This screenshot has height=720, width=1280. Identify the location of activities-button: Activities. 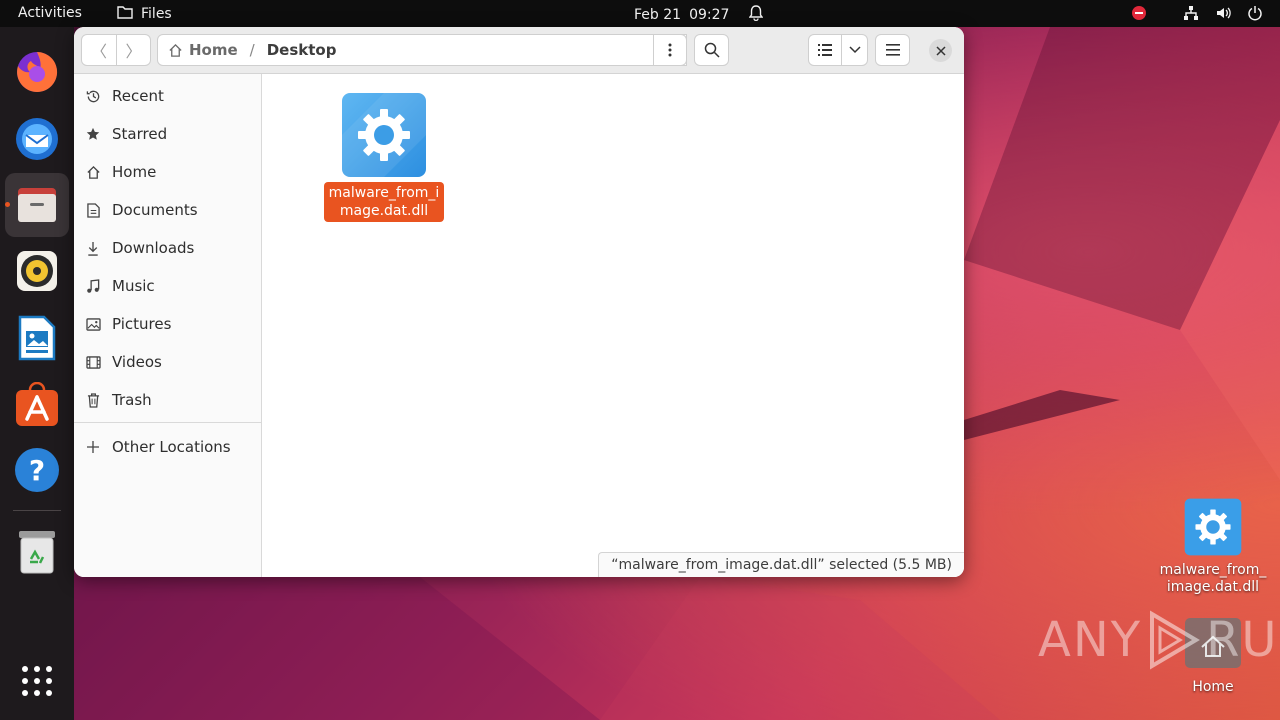
(50, 13).